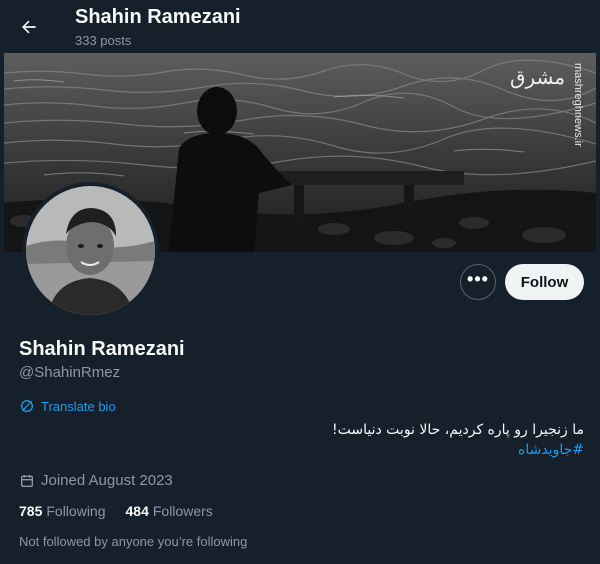 This screenshot has width=600, height=564. What do you see at coordinates (76, 511) in the screenshot?
I see `following-label: Following` at bounding box center [76, 511].